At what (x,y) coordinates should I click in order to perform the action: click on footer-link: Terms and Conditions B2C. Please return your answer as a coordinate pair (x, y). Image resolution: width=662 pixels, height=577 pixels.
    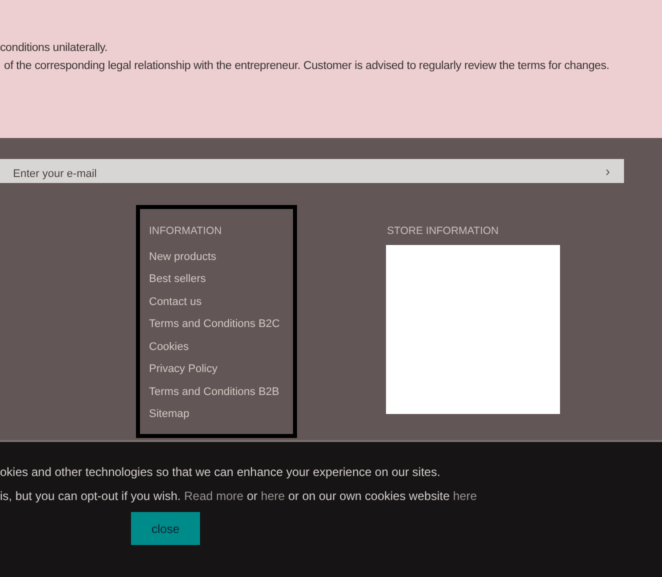
    Looking at the image, I should click on (214, 324).